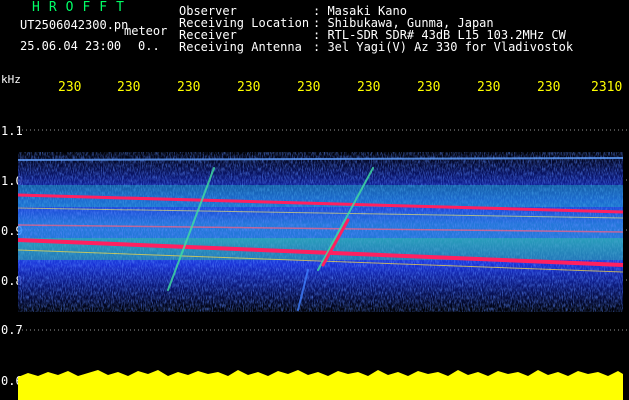  What do you see at coordinates (11, 79) in the screenshot?
I see `axis-unit-label: kHz` at bounding box center [11, 79].